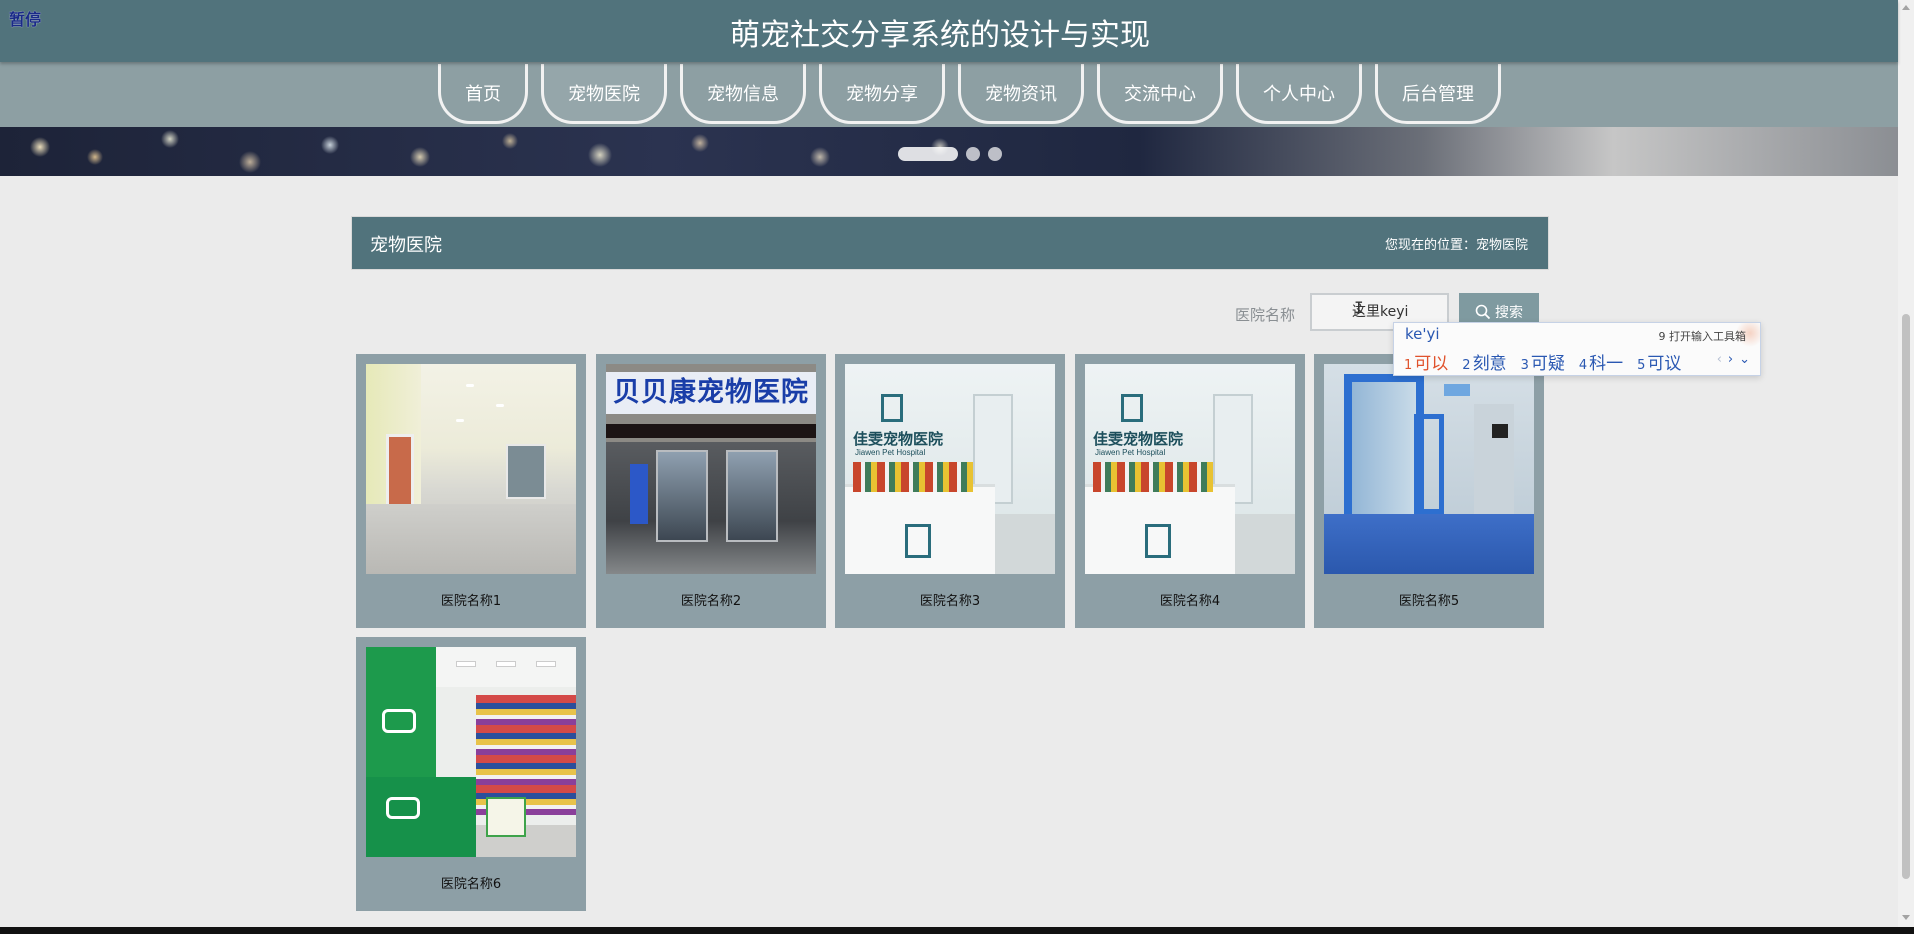  Describe the element at coordinates (506, 817) in the screenshot. I see `photo-bags` at that location.